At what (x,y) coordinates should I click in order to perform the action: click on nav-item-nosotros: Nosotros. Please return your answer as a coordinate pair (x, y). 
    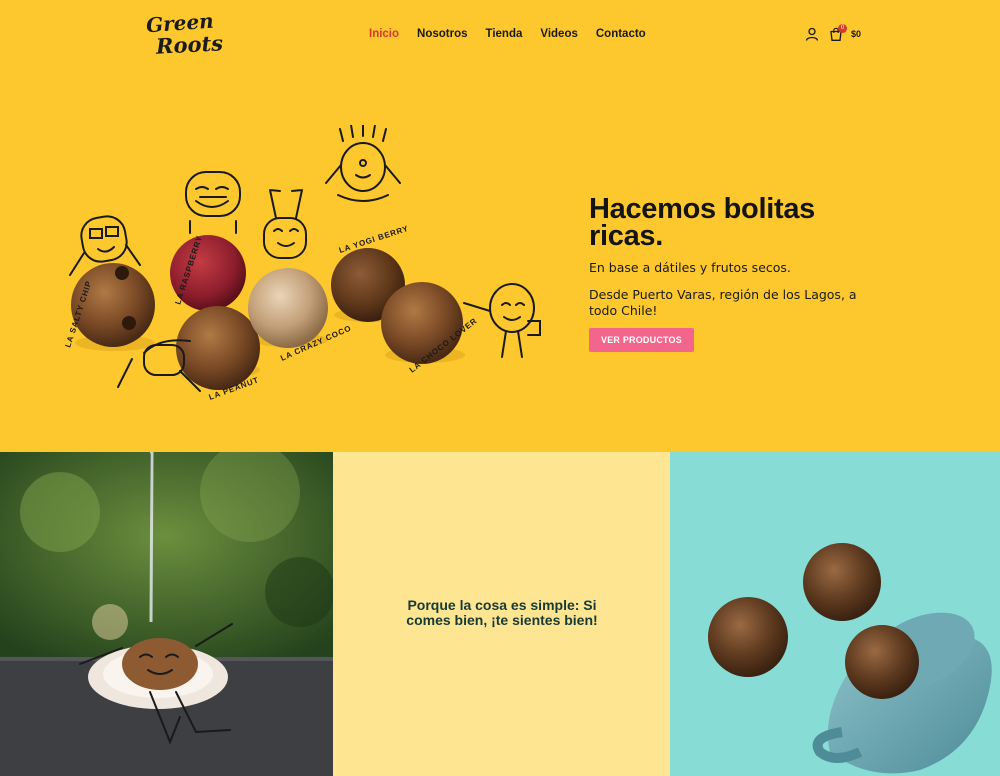
    Looking at the image, I should click on (442, 34).